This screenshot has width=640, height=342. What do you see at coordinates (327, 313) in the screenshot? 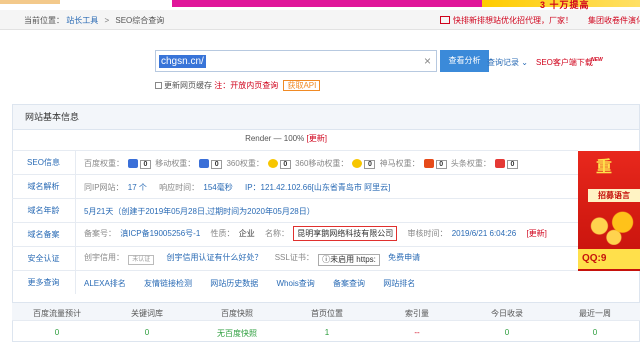
I see `stats-header: 首页位置` at bounding box center [327, 313].